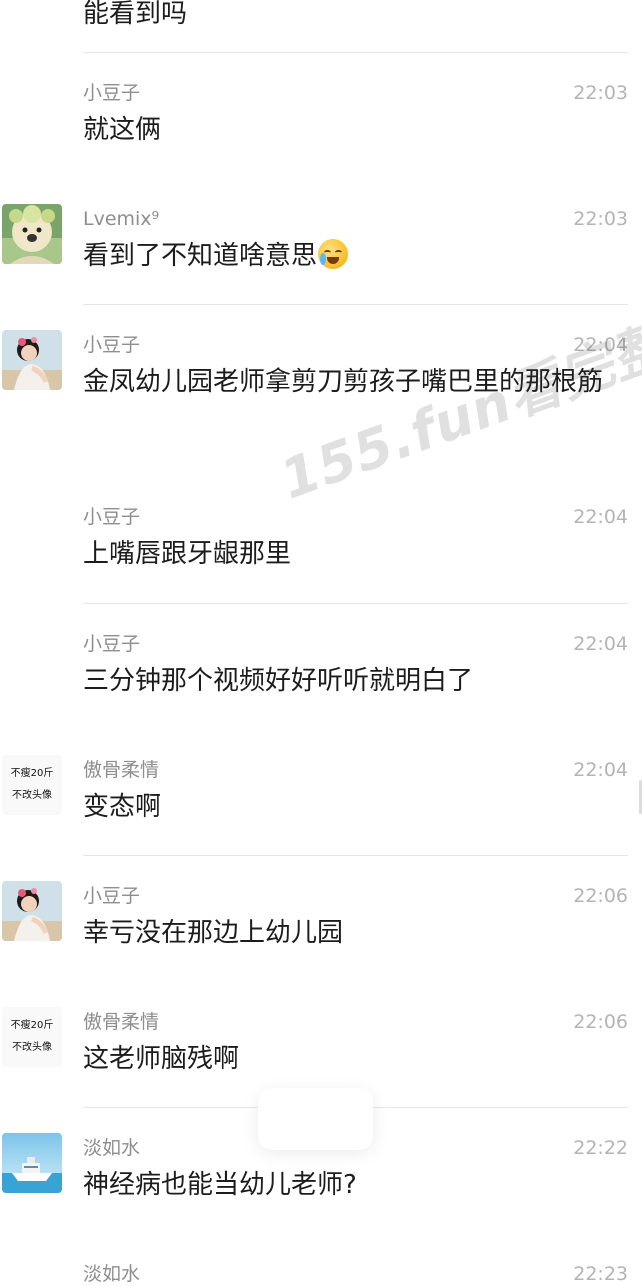  I want to click on message-text: 这老师脑残啊, so click(161, 1059).